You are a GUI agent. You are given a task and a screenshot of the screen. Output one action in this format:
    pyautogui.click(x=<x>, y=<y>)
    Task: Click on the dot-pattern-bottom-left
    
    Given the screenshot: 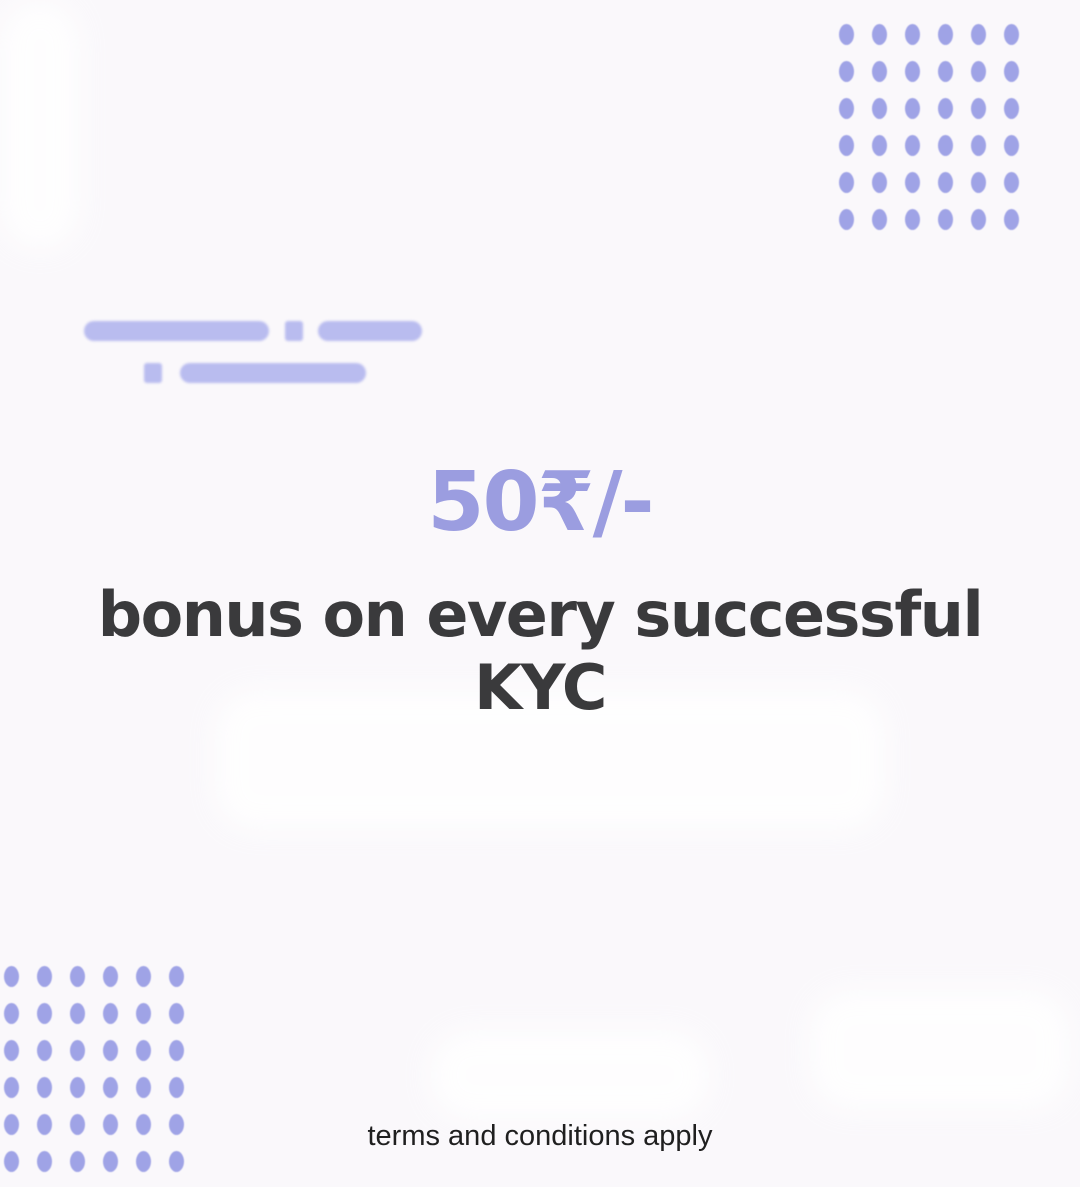 What is the action you would take?
    pyautogui.click(x=103, y=1076)
    